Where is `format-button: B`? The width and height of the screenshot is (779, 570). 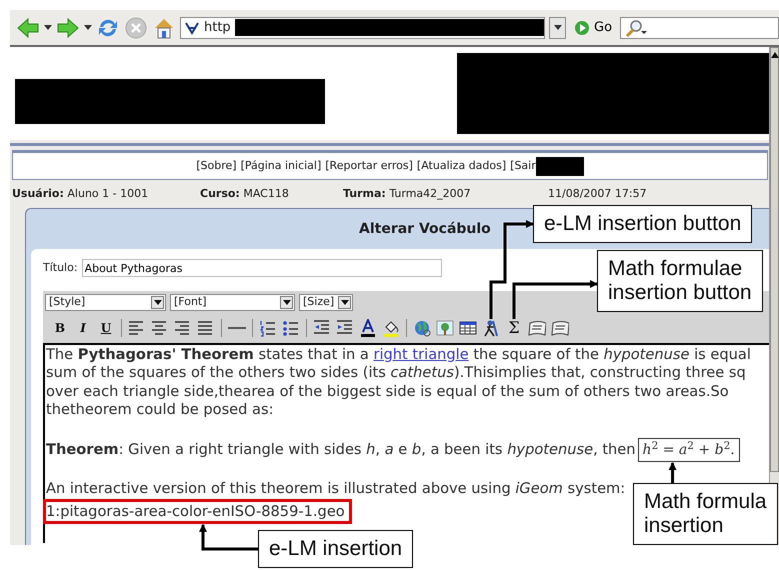
format-button: B is located at coordinates (60, 328).